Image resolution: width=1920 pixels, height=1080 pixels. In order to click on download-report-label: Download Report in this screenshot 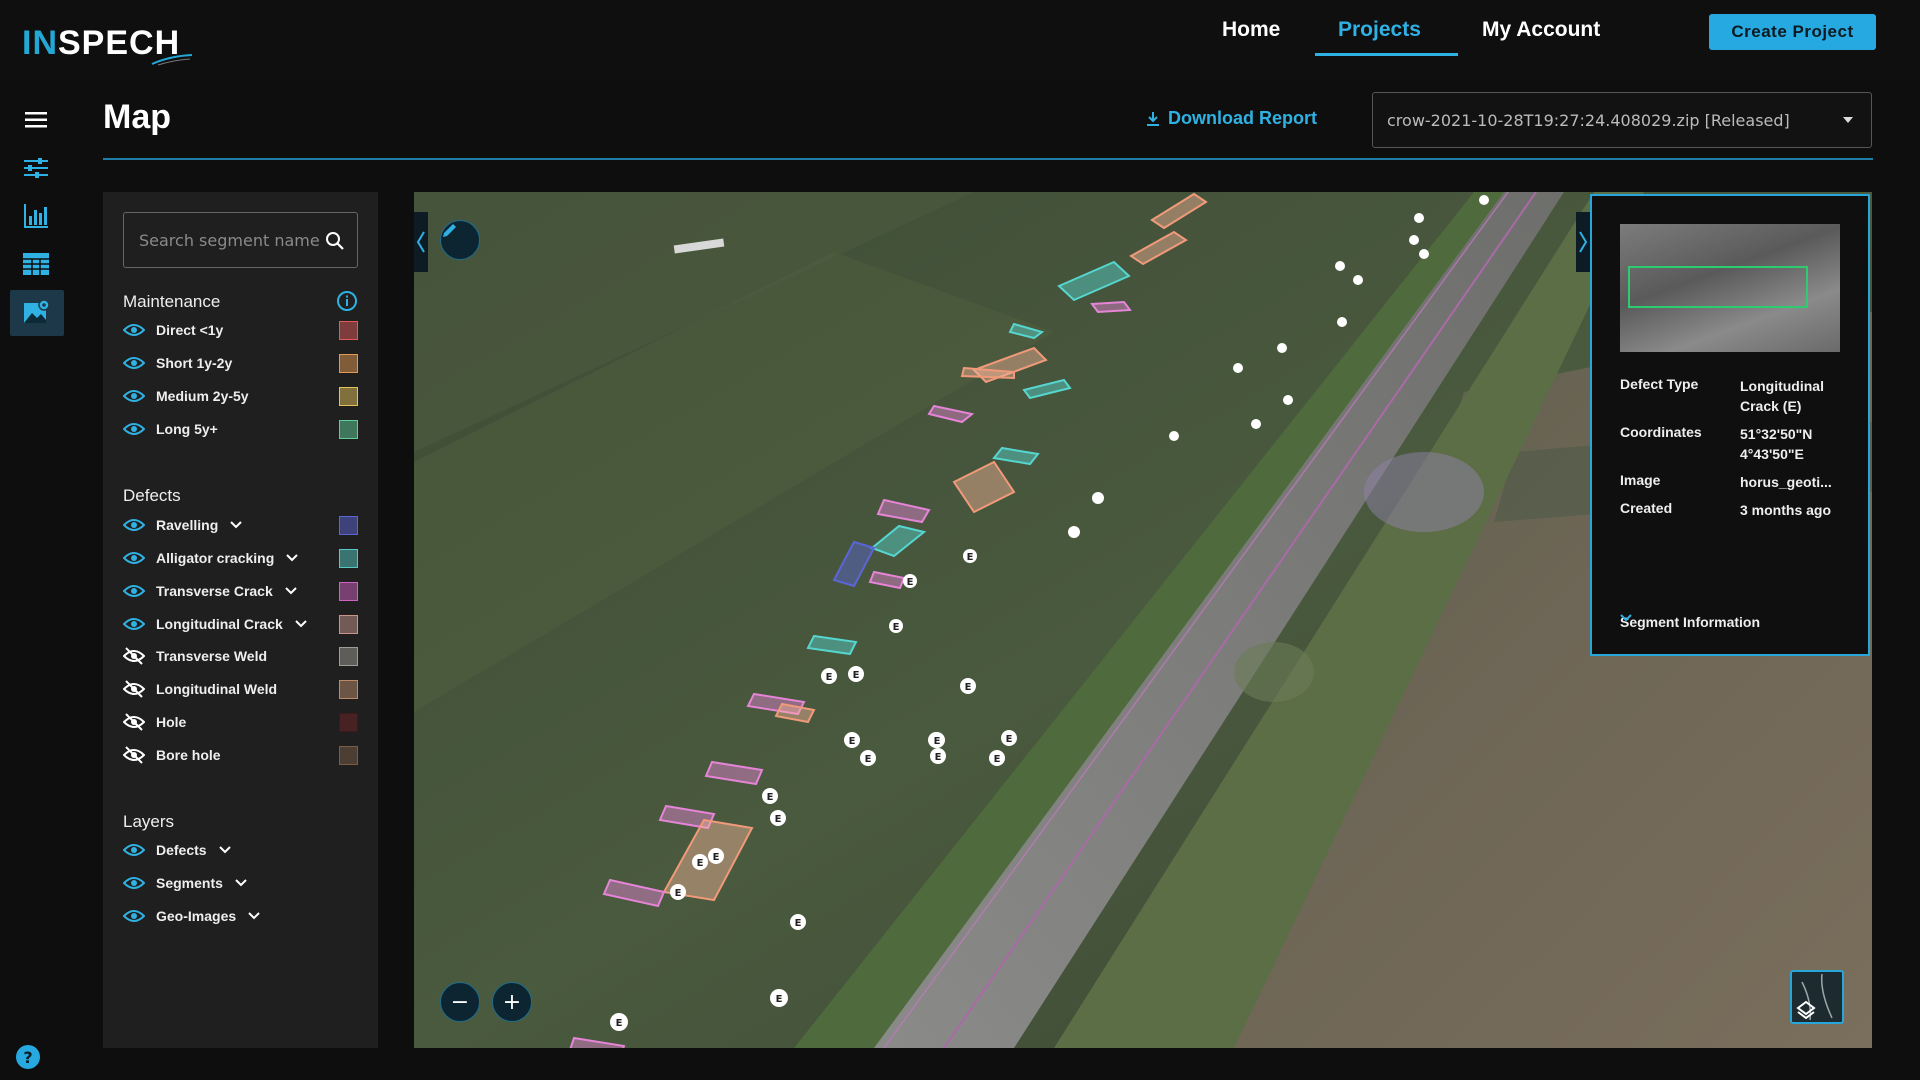, I will do `click(1242, 118)`.